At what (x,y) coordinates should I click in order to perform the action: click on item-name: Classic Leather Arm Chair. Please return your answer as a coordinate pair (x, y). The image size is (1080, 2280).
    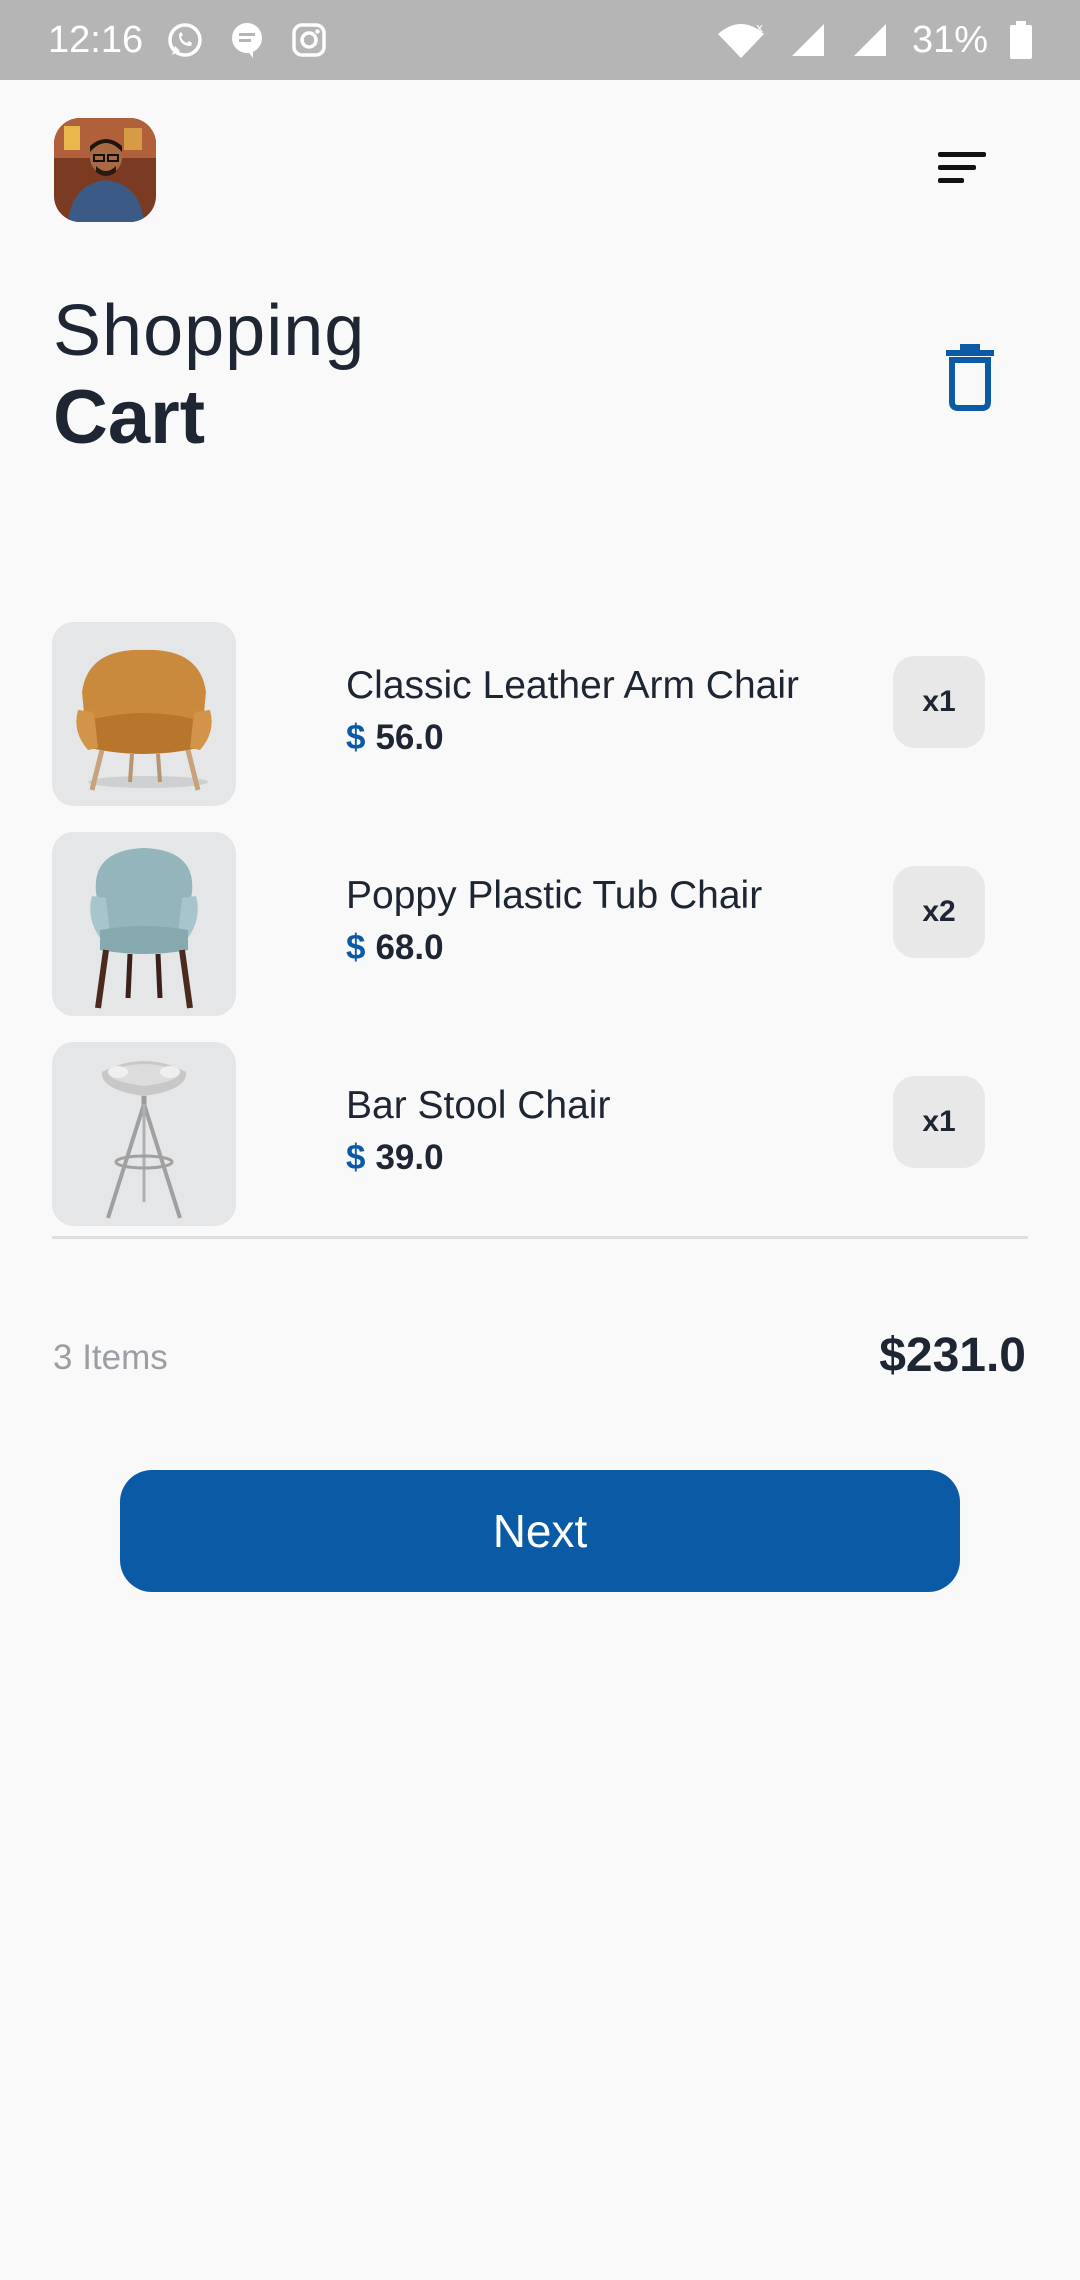
    Looking at the image, I should click on (572, 685).